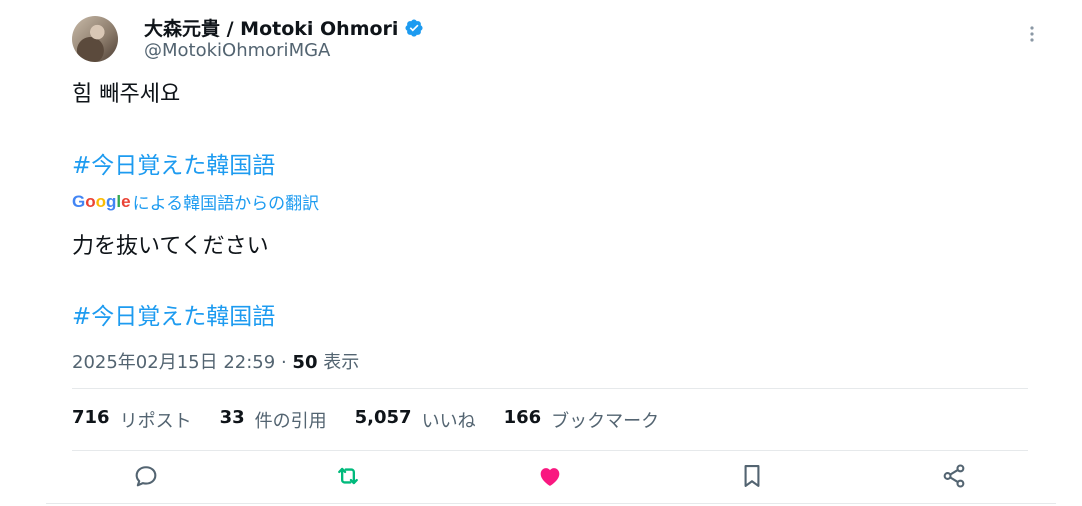 Image resolution: width=1082 pixels, height=506 pixels. I want to click on stat-bookmarks: 166 ブックマーク, so click(582, 420).